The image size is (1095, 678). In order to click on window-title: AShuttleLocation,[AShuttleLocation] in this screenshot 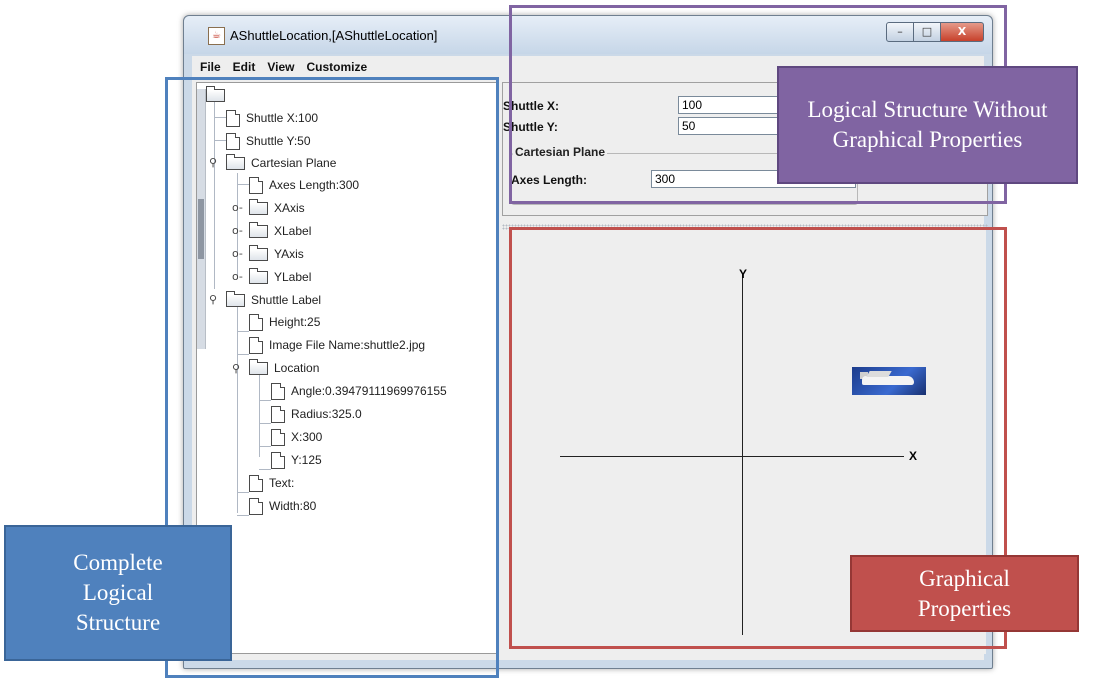, I will do `click(334, 35)`.